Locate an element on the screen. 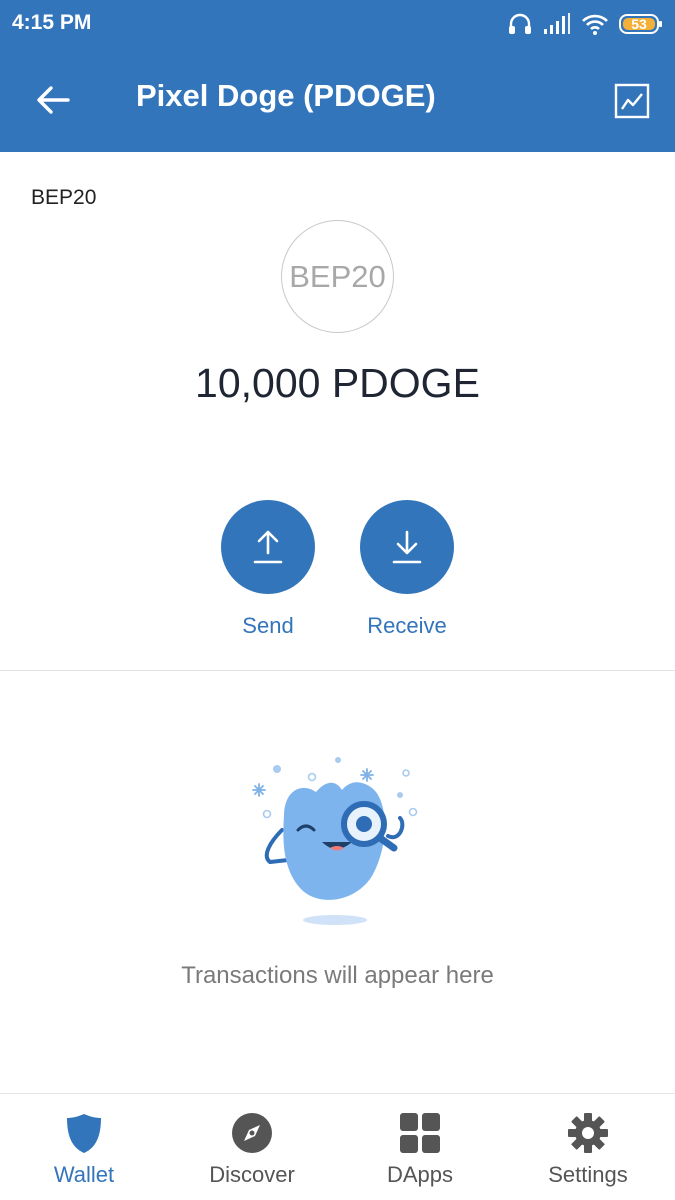 The width and height of the screenshot is (675, 1200). receive-button: Receive is located at coordinates (407, 569).